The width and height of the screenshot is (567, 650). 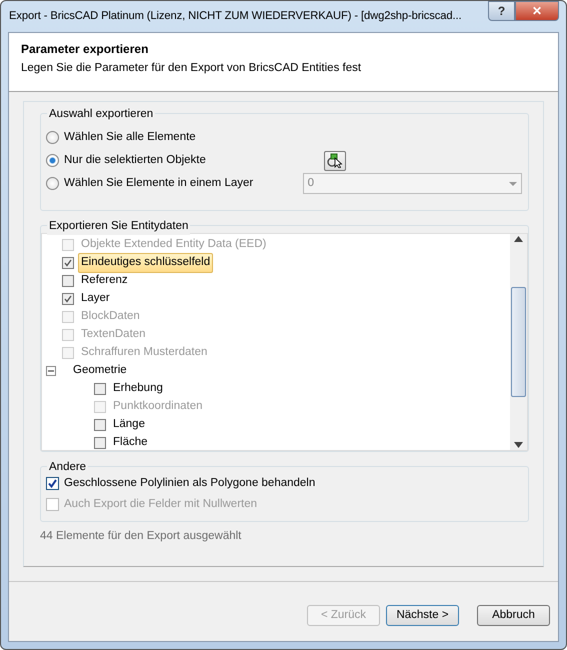 What do you see at coordinates (311, 183) in the screenshot?
I see `dropdown-value: 0` at bounding box center [311, 183].